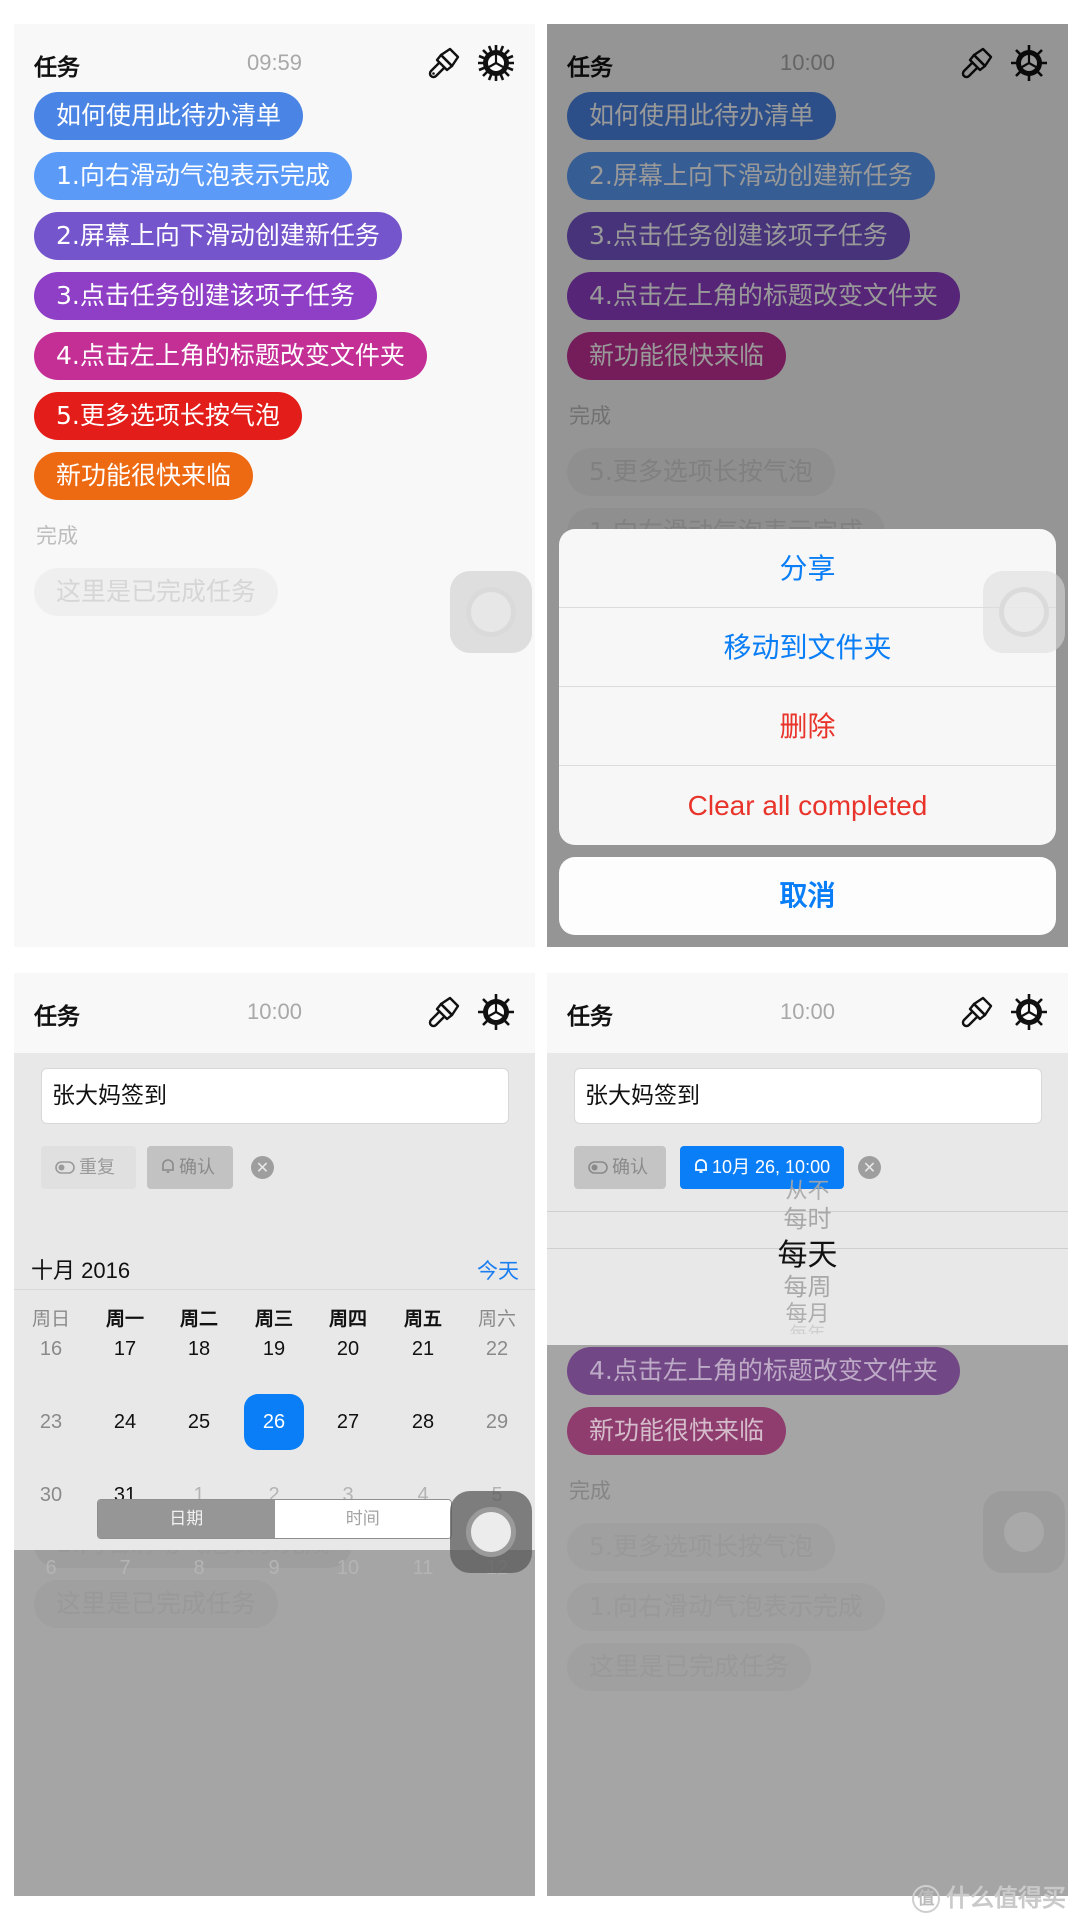  I want to click on calendar-day: 22, so click(497, 1349).